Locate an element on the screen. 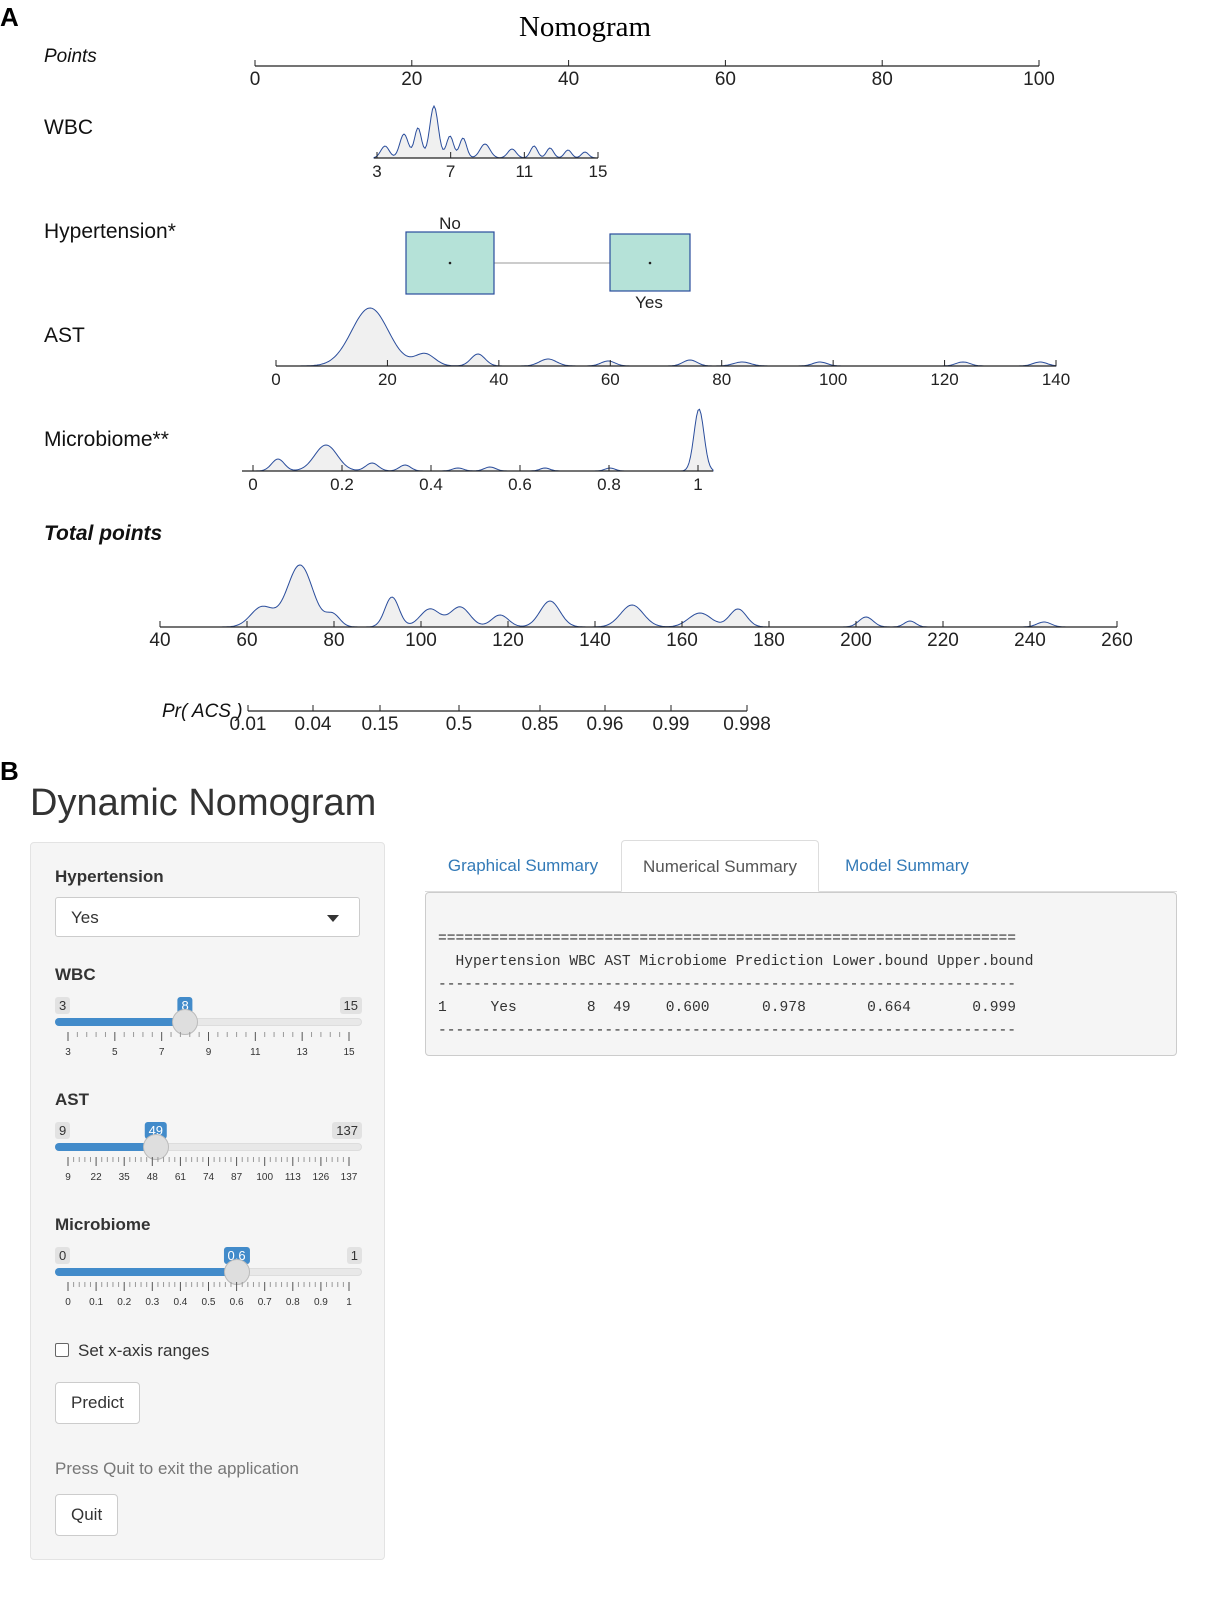 Image resolution: width=1209 pixels, height=1608 pixels. wbc-slider-ticks: 3 5 7 9 11 13 15 is located at coordinates (210, 1045).